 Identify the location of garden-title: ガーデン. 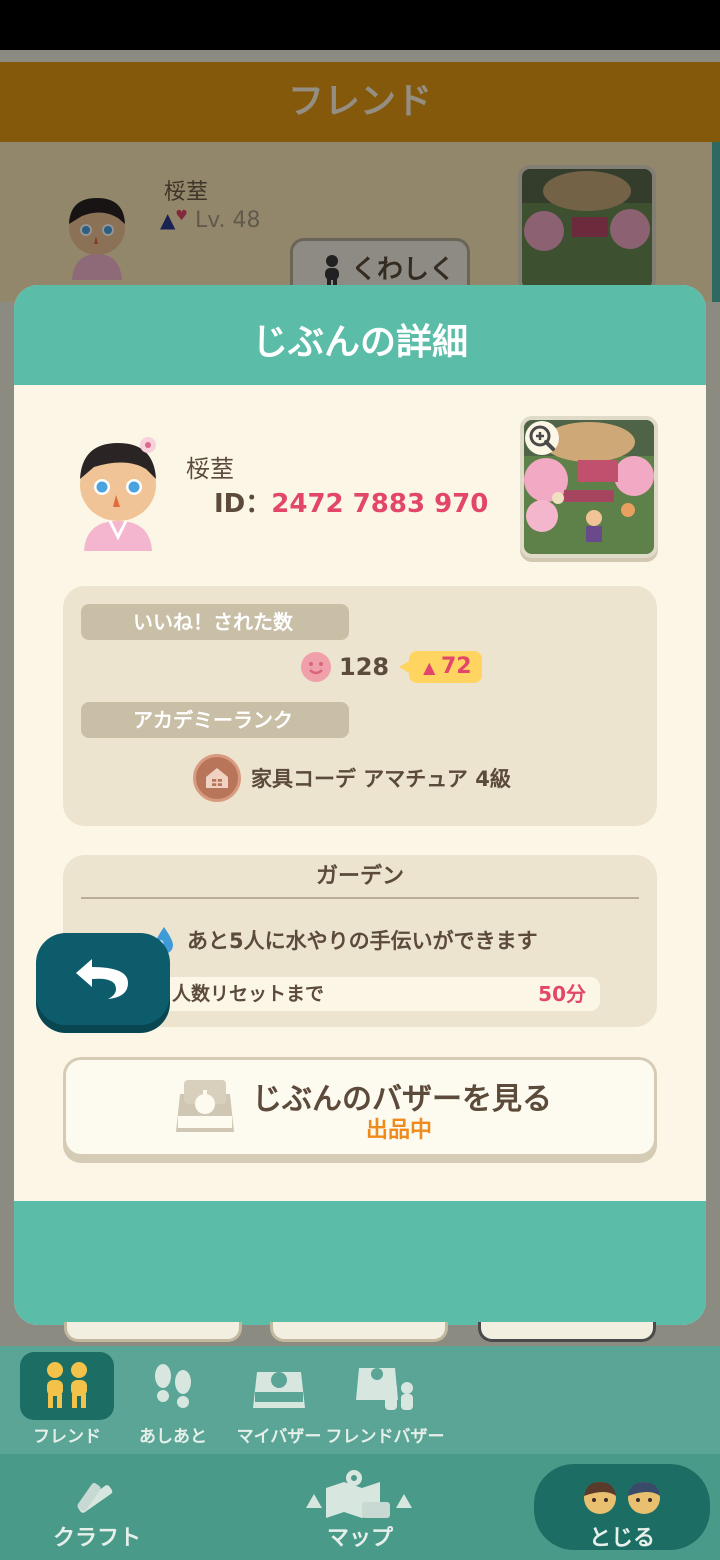
(359, 876).